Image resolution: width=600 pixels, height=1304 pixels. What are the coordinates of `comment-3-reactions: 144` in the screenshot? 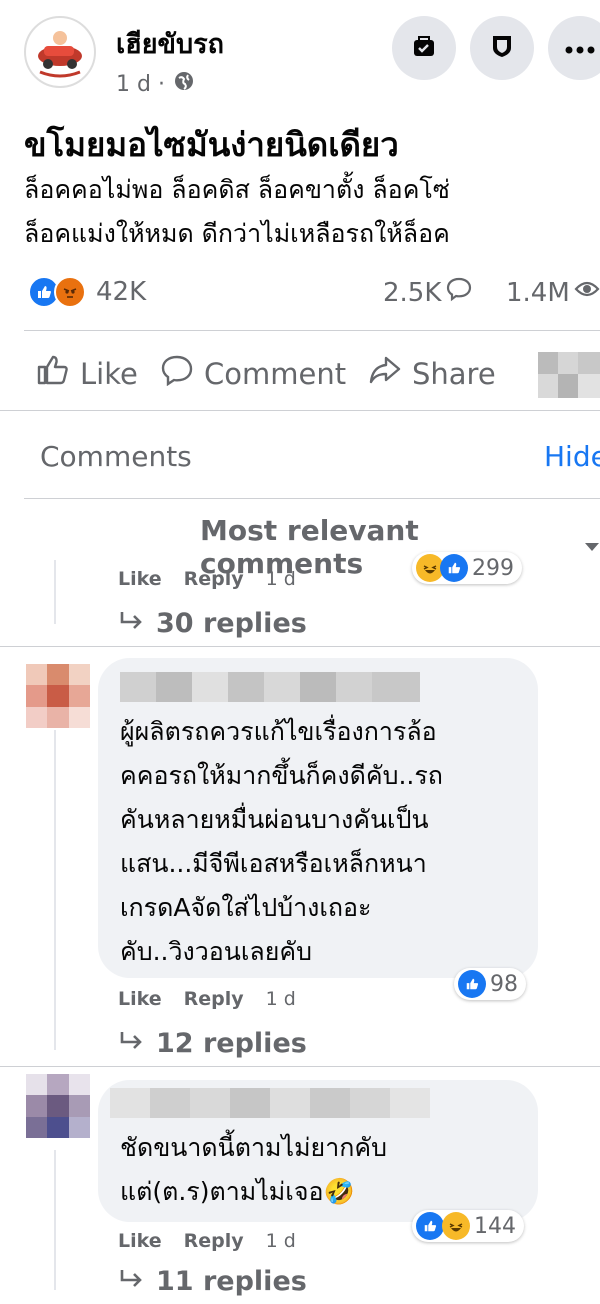 It's located at (468, 1226).